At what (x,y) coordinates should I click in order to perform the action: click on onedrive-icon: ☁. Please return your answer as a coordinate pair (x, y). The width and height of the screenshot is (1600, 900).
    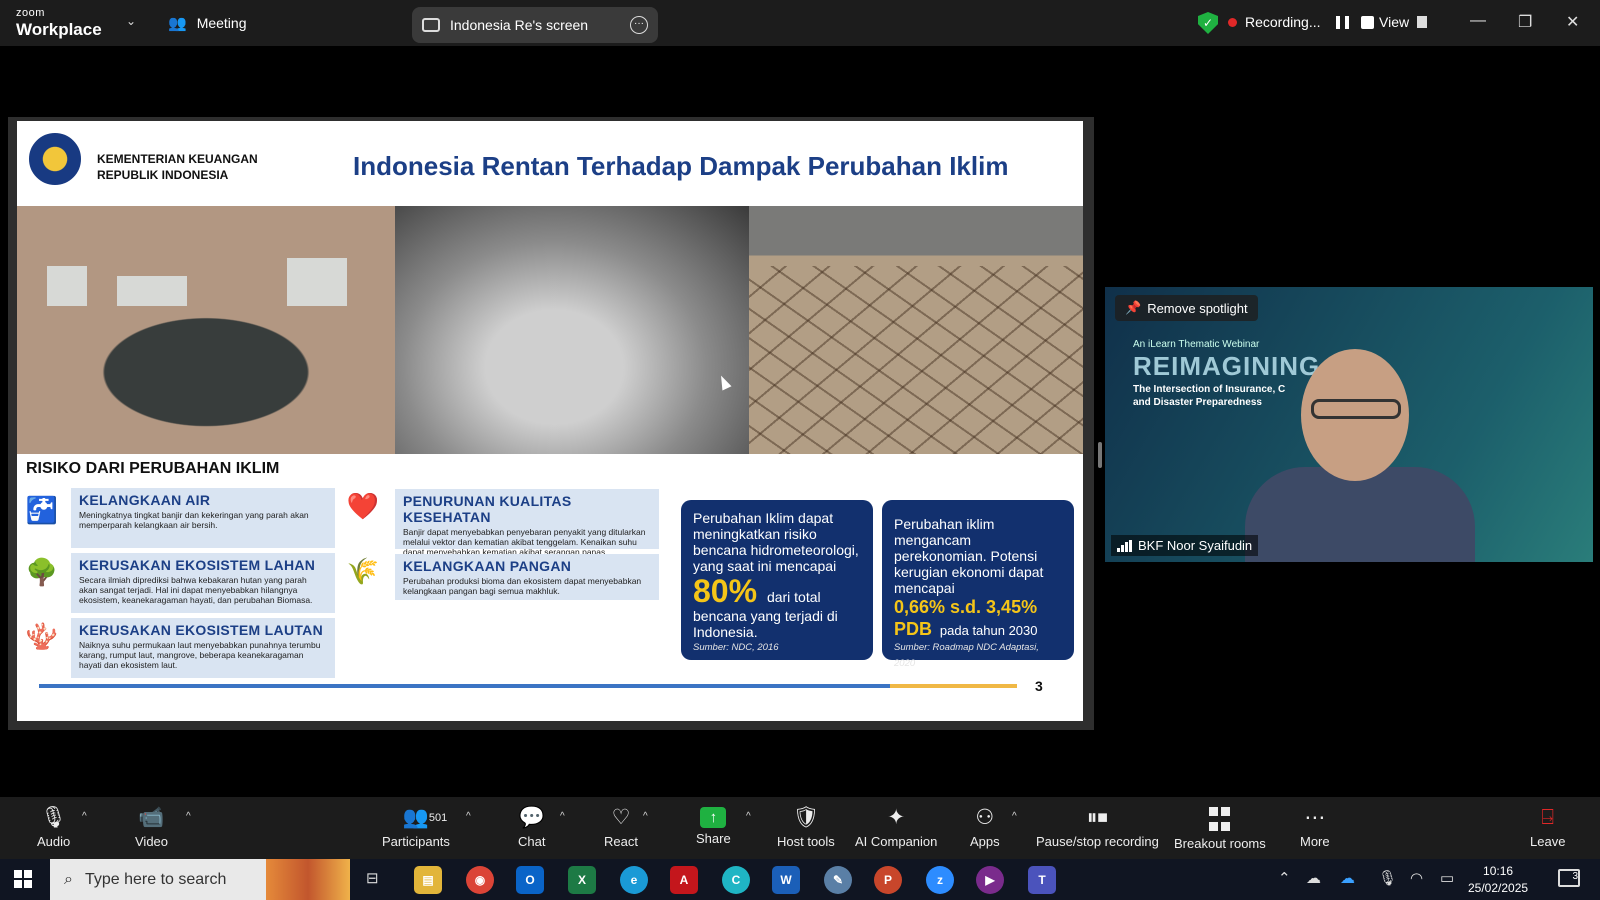
    Looking at the image, I should click on (1347, 878).